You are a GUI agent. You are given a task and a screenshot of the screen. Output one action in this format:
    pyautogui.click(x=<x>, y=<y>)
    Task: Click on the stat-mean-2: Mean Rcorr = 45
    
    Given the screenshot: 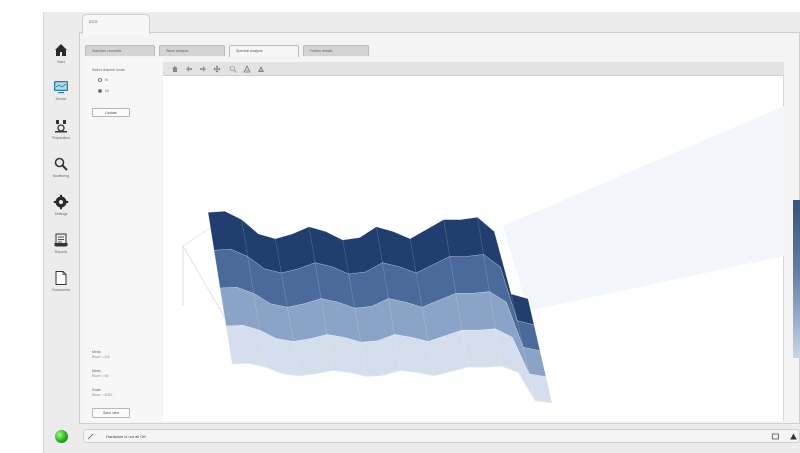 What is the action you would take?
    pyautogui.click(x=100, y=374)
    